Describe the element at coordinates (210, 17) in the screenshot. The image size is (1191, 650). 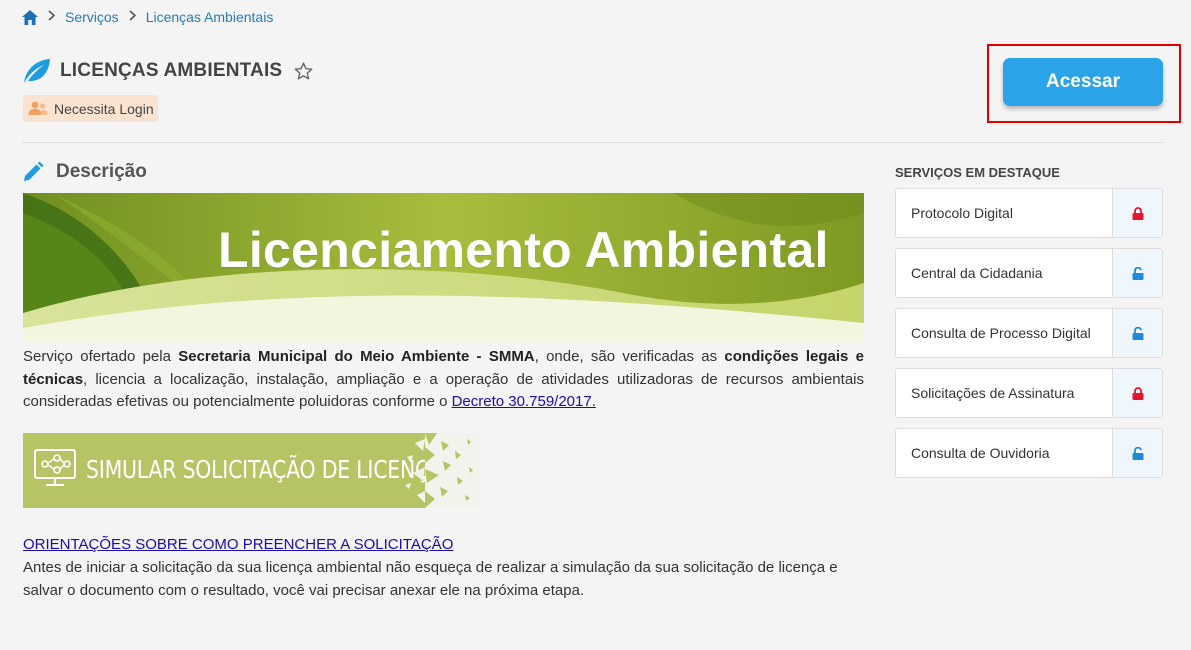
I see `breadcrumb-item-licencas: Licenças Ambientais` at that location.